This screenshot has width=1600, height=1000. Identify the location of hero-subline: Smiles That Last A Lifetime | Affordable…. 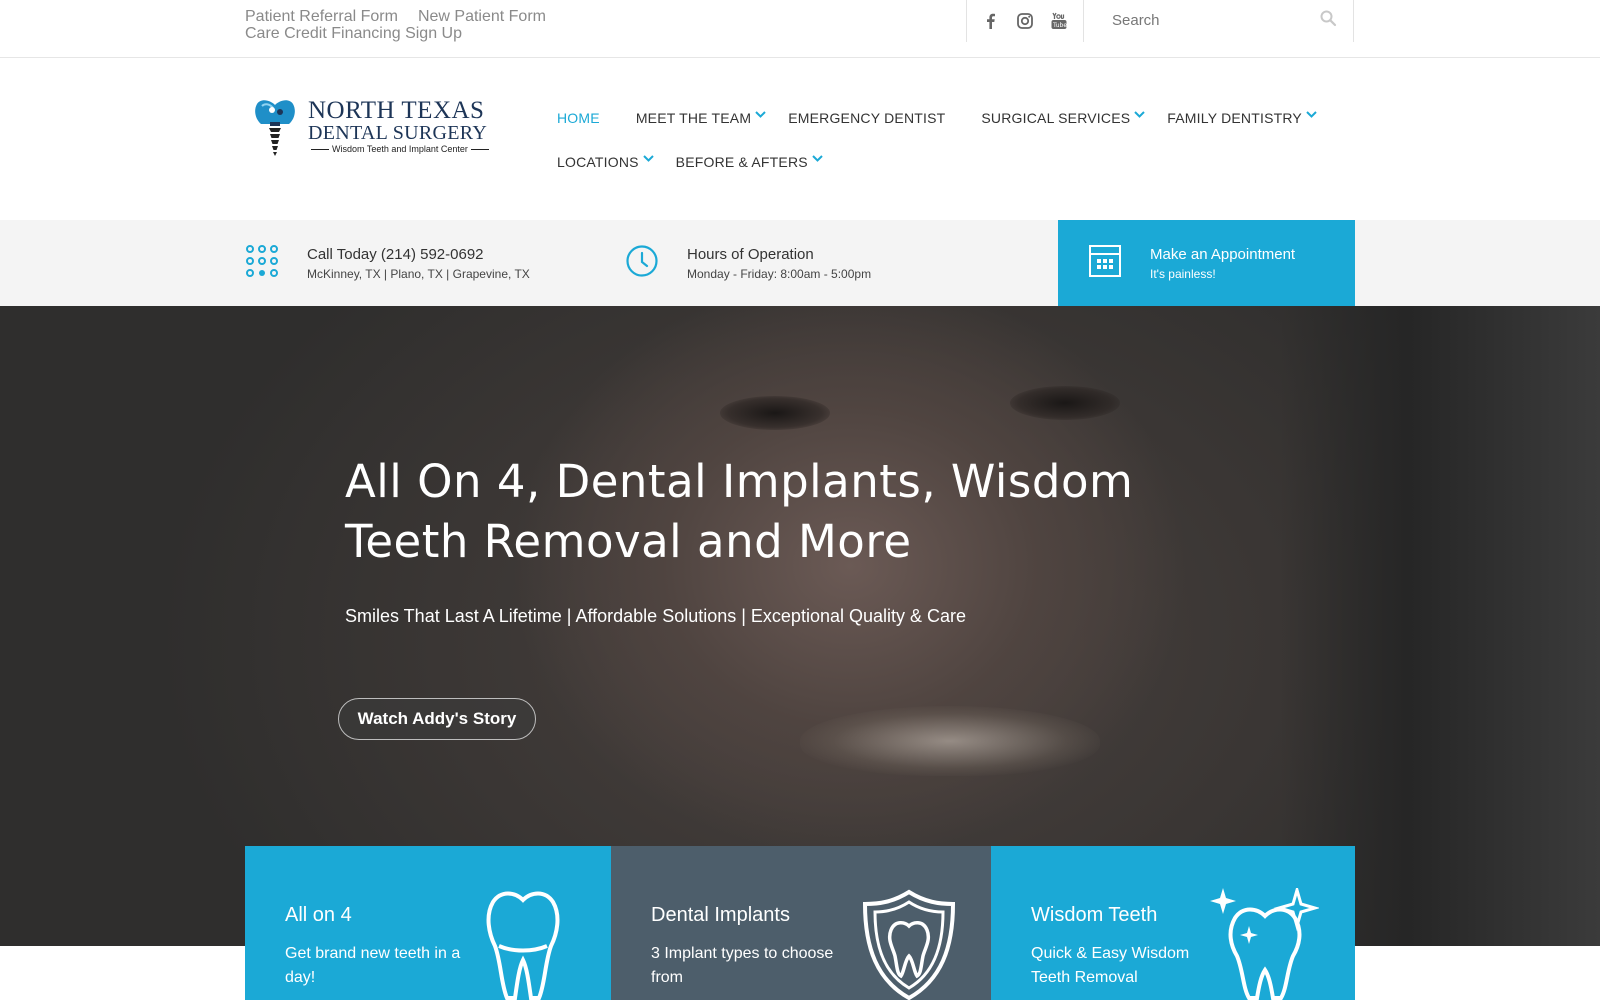
(656, 616).